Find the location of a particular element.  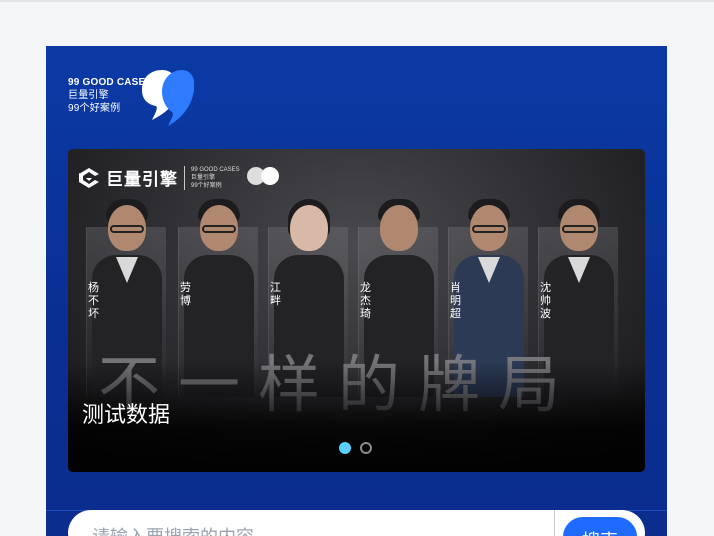

mini-line-3: 99个好案例 is located at coordinates (206, 185).